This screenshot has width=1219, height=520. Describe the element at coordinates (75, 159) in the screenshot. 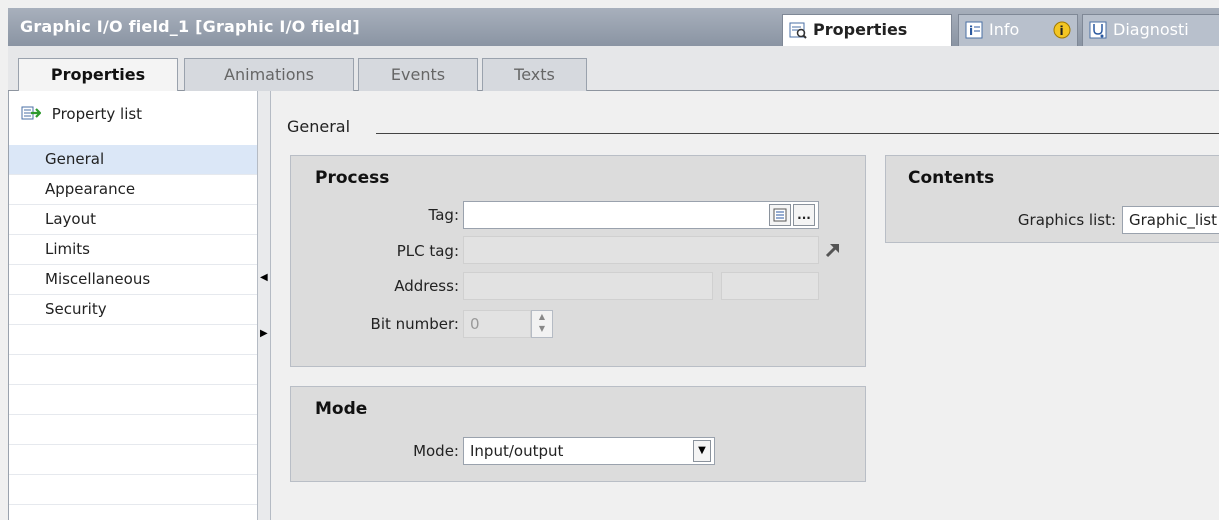

I see `sidebar-item-label: General` at that location.